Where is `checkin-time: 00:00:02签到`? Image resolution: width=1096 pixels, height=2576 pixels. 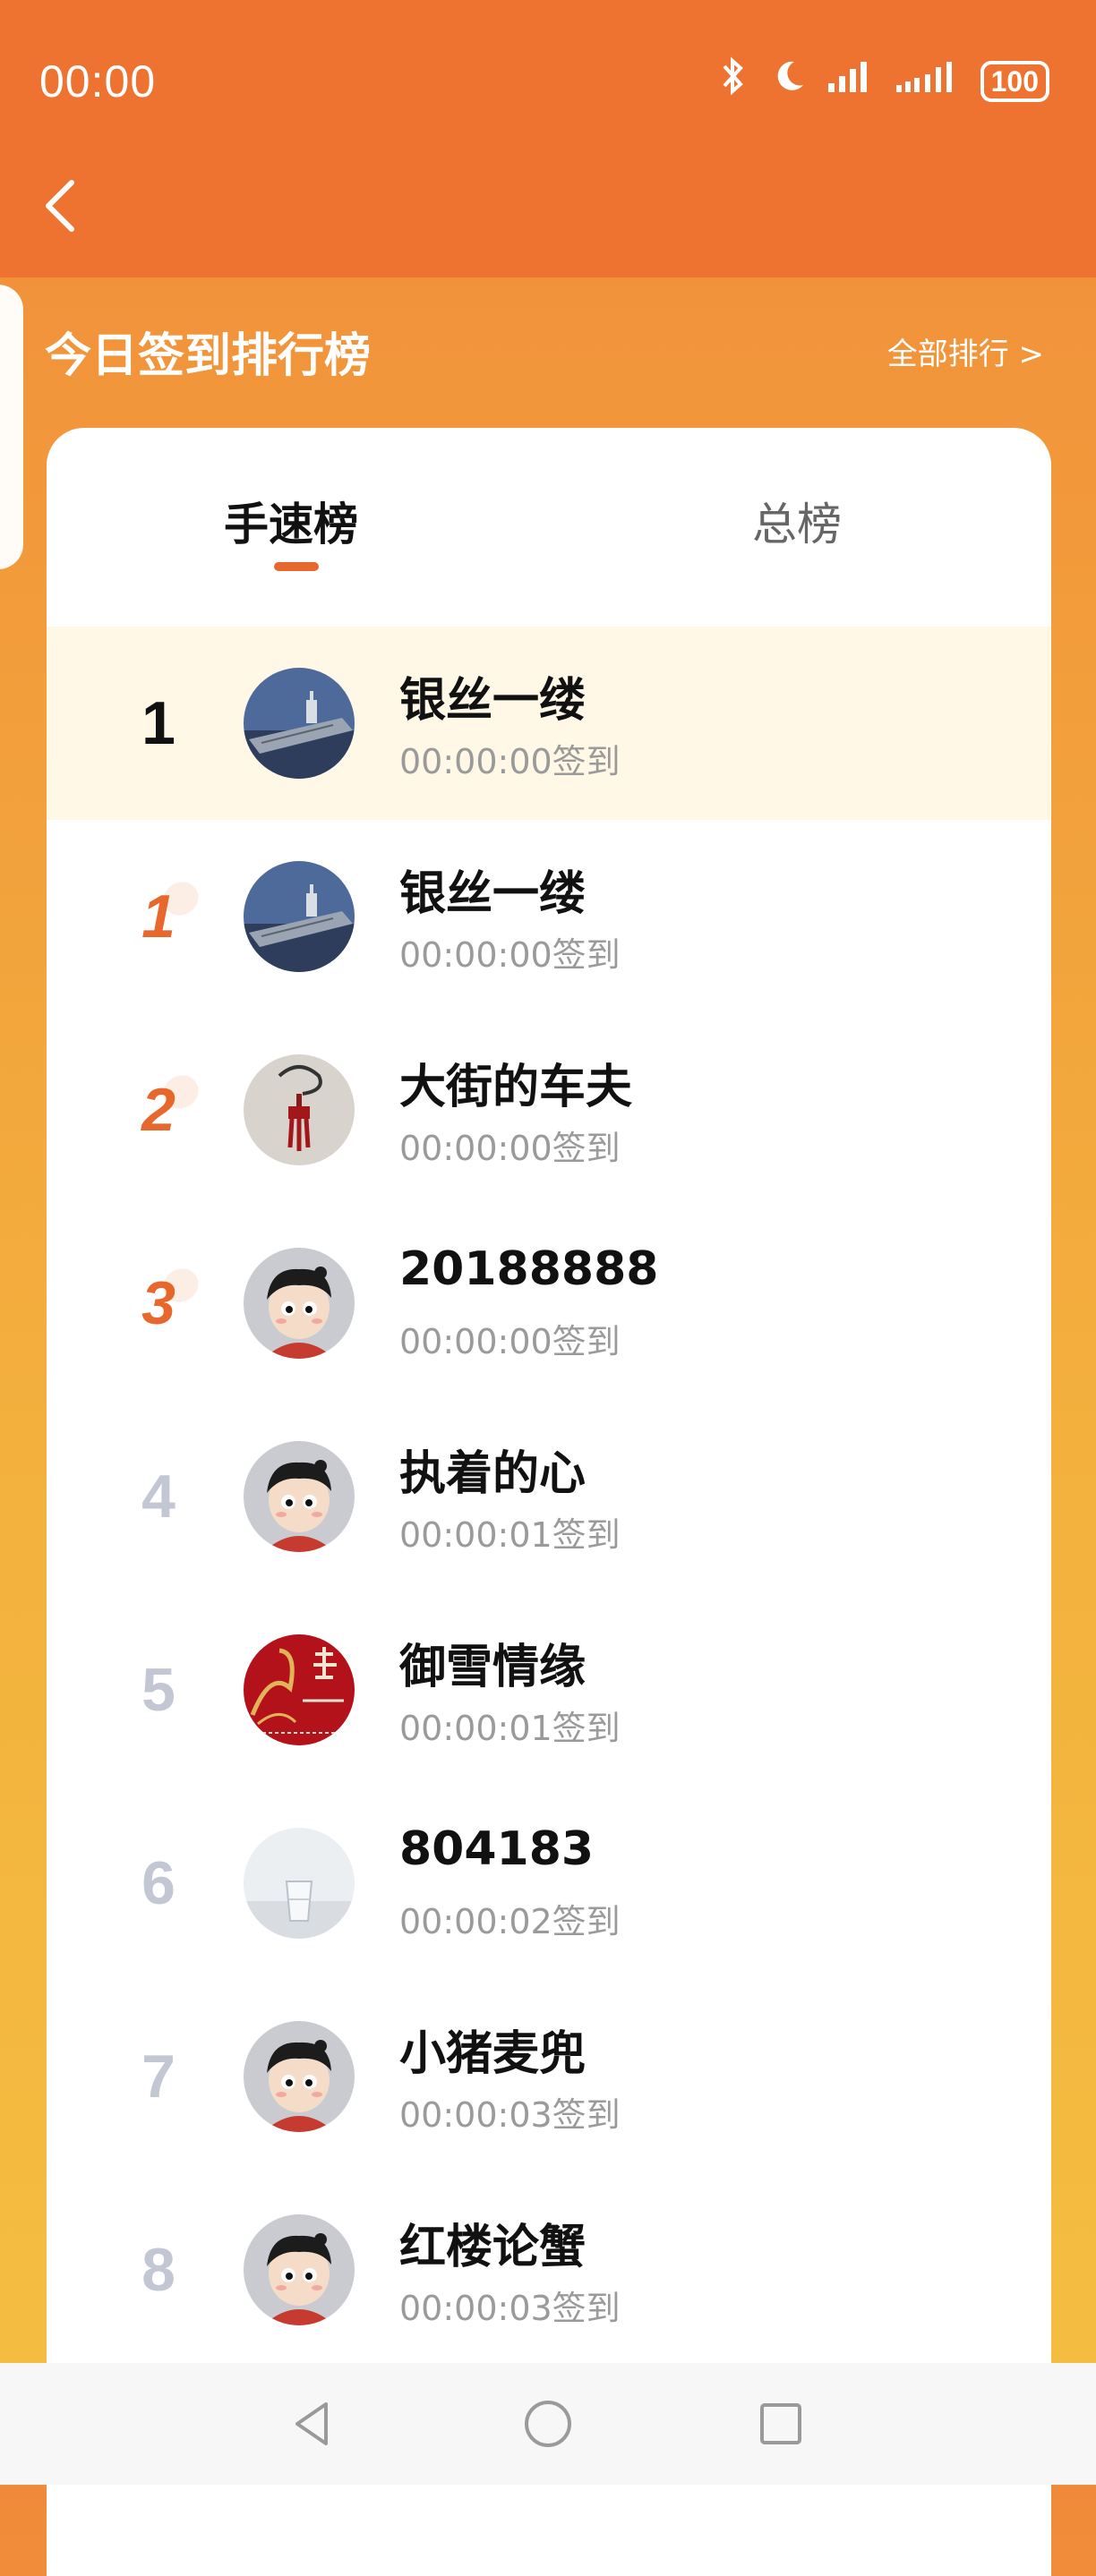
checkin-time: 00:00:02签到 is located at coordinates (510, 1921).